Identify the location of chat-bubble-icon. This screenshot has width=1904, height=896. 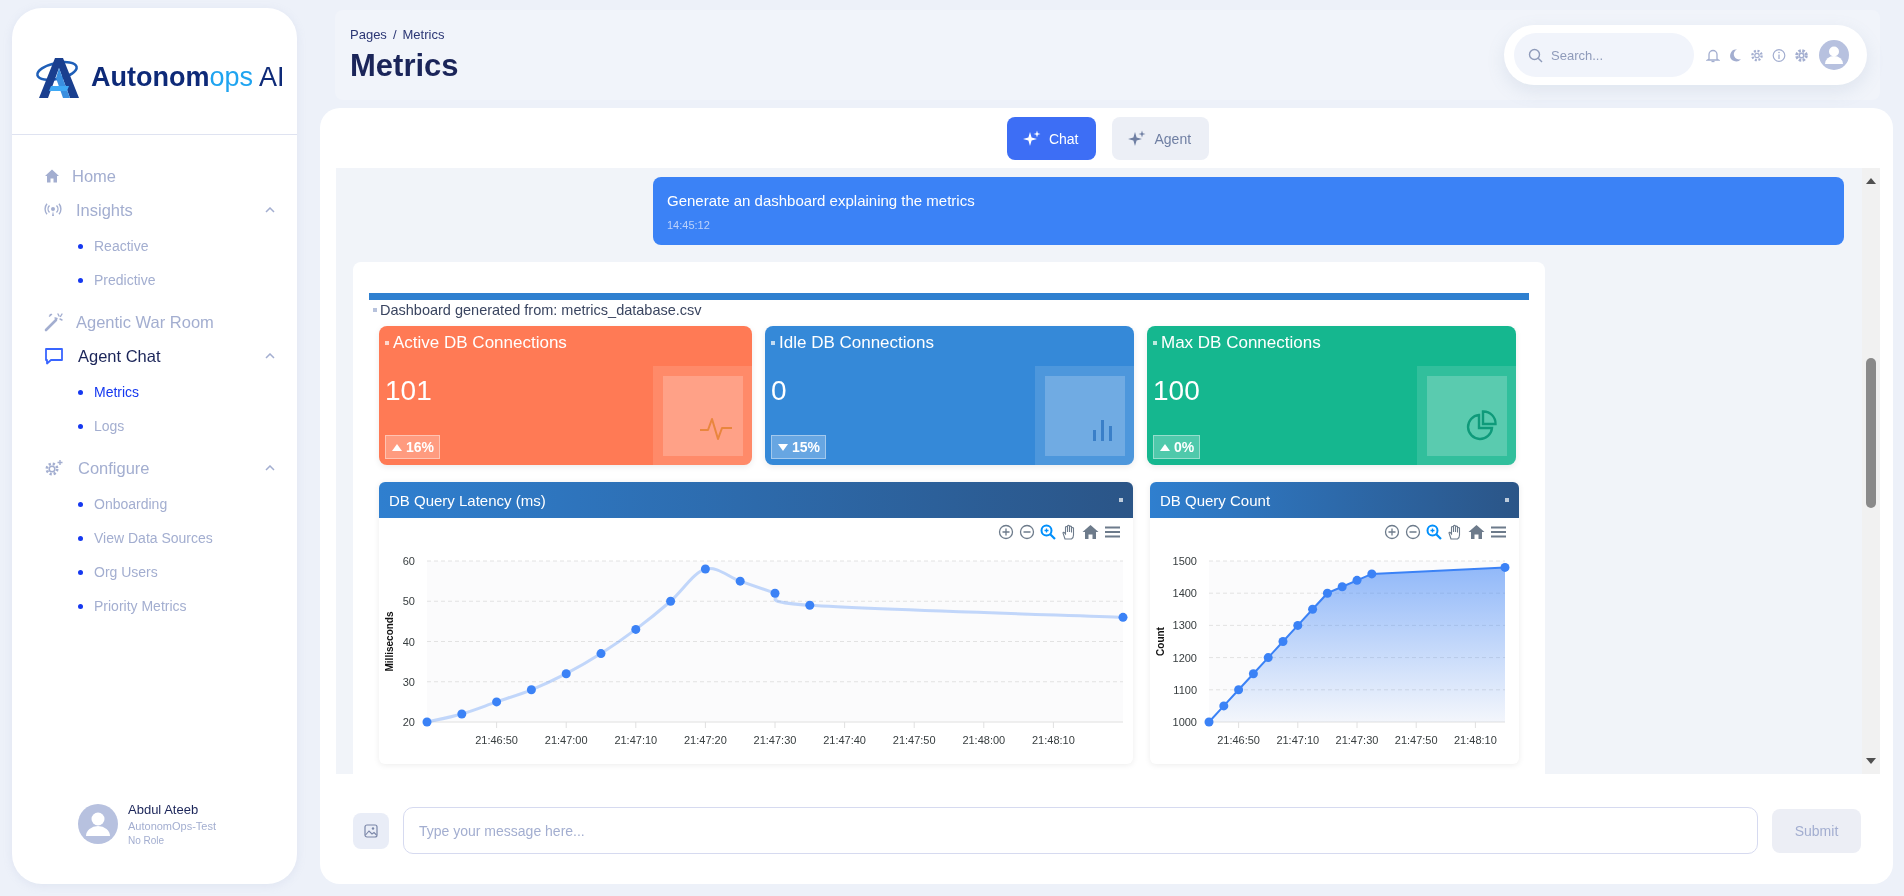
(54, 356).